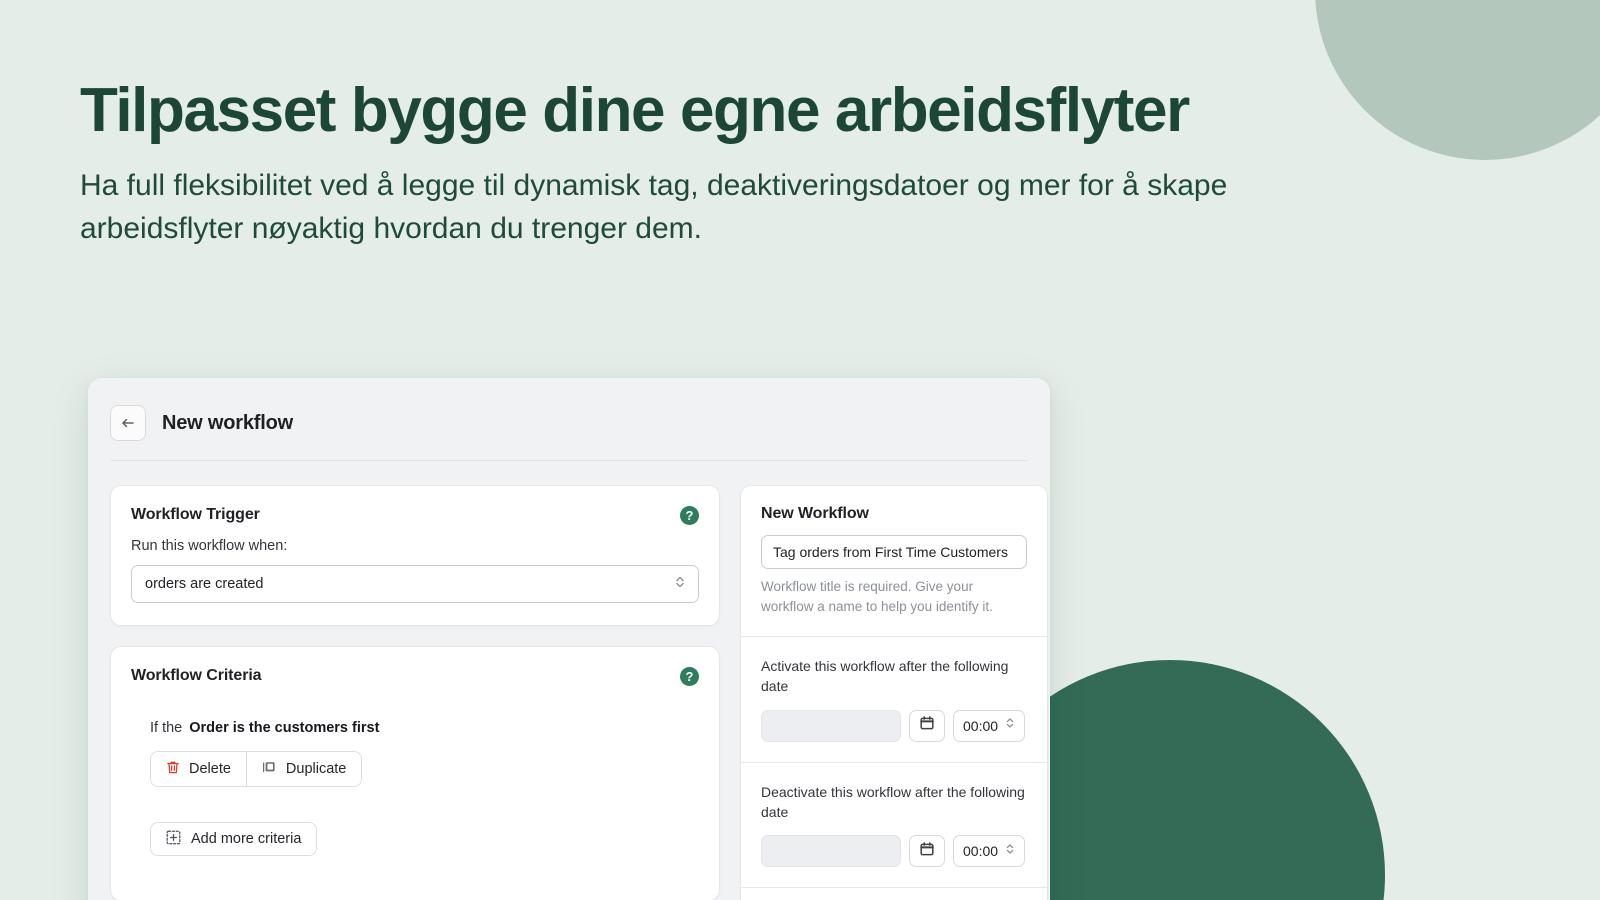 The image size is (1600, 900). What do you see at coordinates (981, 851) in the screenshot?
I see `deactivate-time-value: 00:00` at bounding box center [981, 851].